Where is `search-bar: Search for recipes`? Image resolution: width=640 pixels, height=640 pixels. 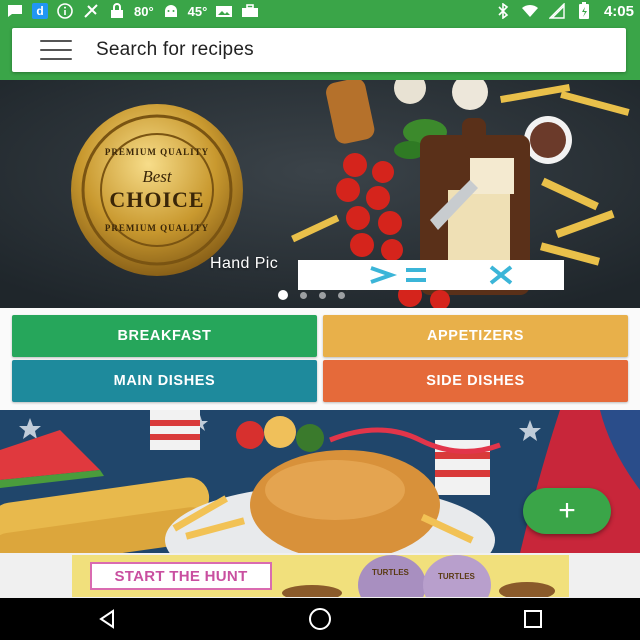 search-bar: Search for recipes is located at coordinates (319, 50).